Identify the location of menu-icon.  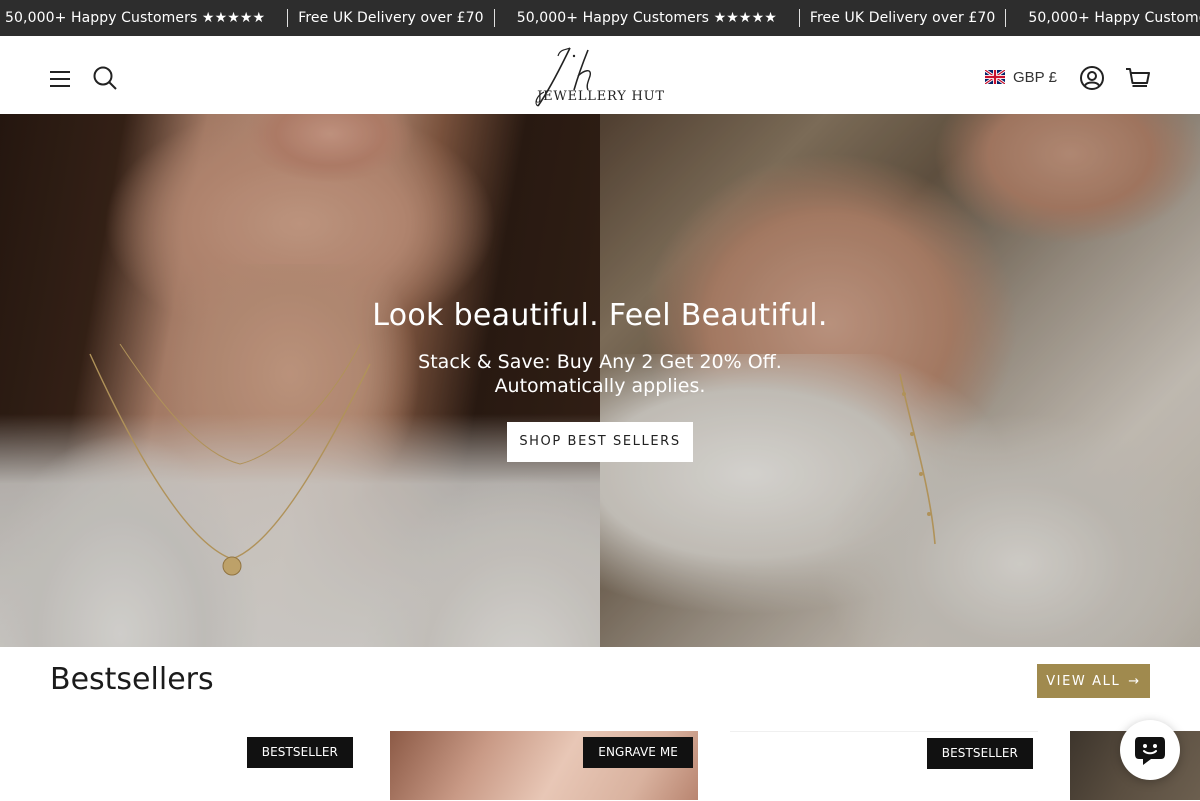
(60, 79).